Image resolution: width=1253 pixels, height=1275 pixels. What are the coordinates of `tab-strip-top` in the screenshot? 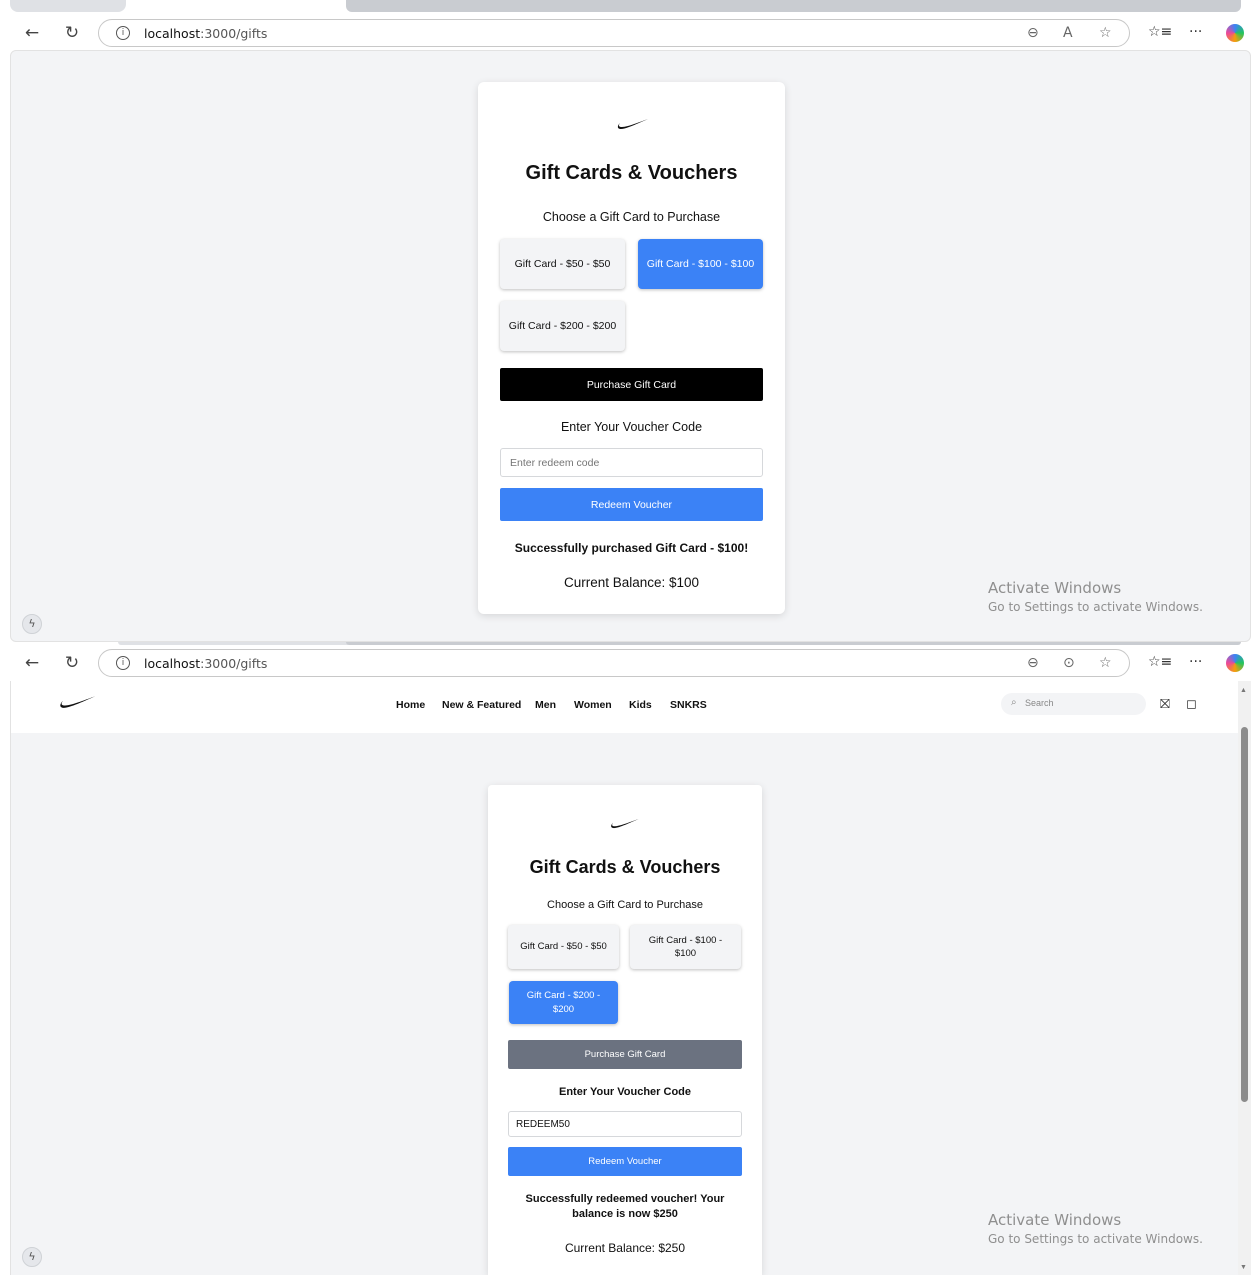 It's located at (626, 8).